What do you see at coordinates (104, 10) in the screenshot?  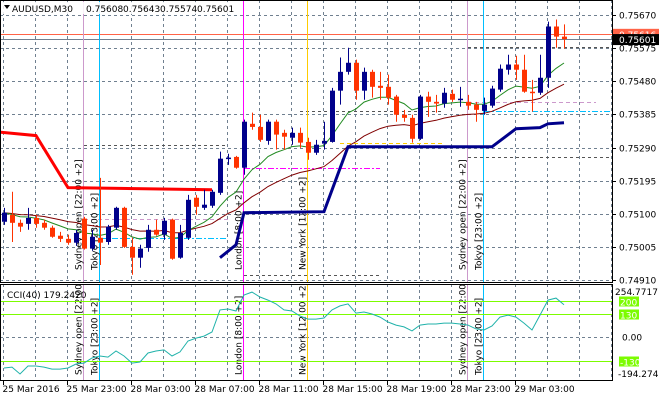 I see `open-value: 0.75608` at bounding box center [104, 10].